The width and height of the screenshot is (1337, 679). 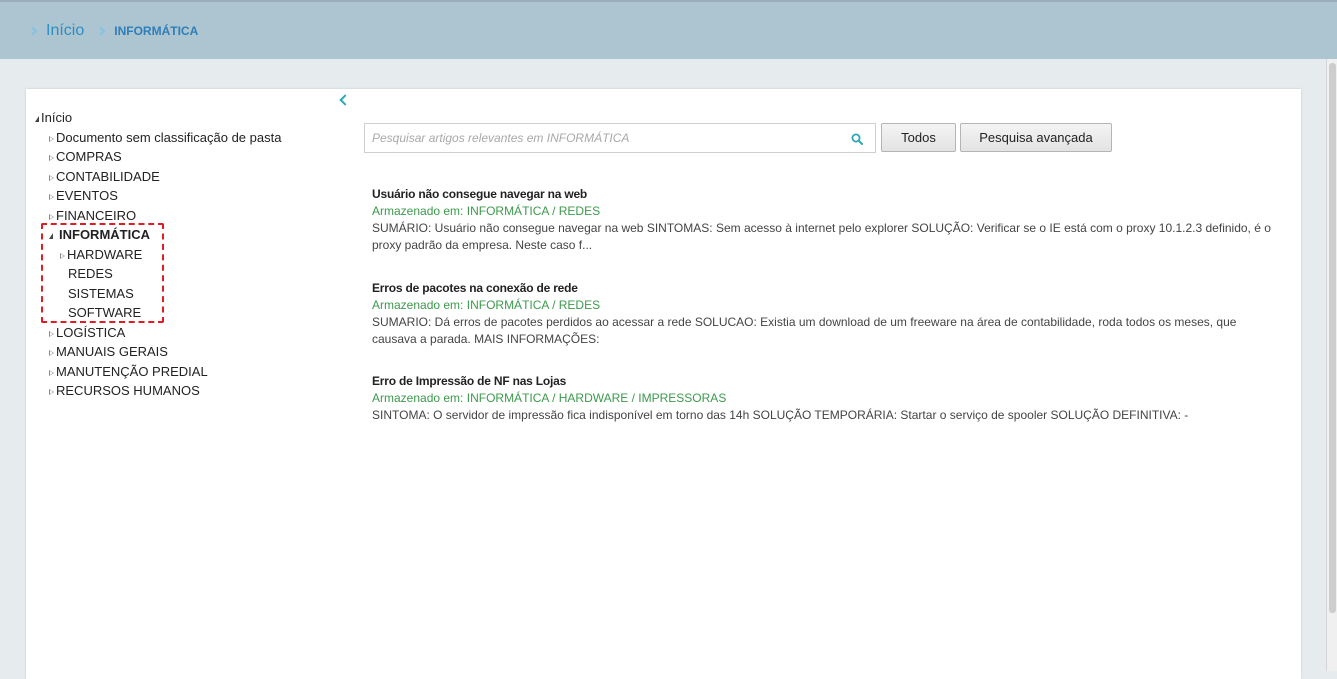 What do you see at coordinates (87, 195) in the screenshot?
I see `tree-item-label: EVENTOS` at bounding box center [87, 195].